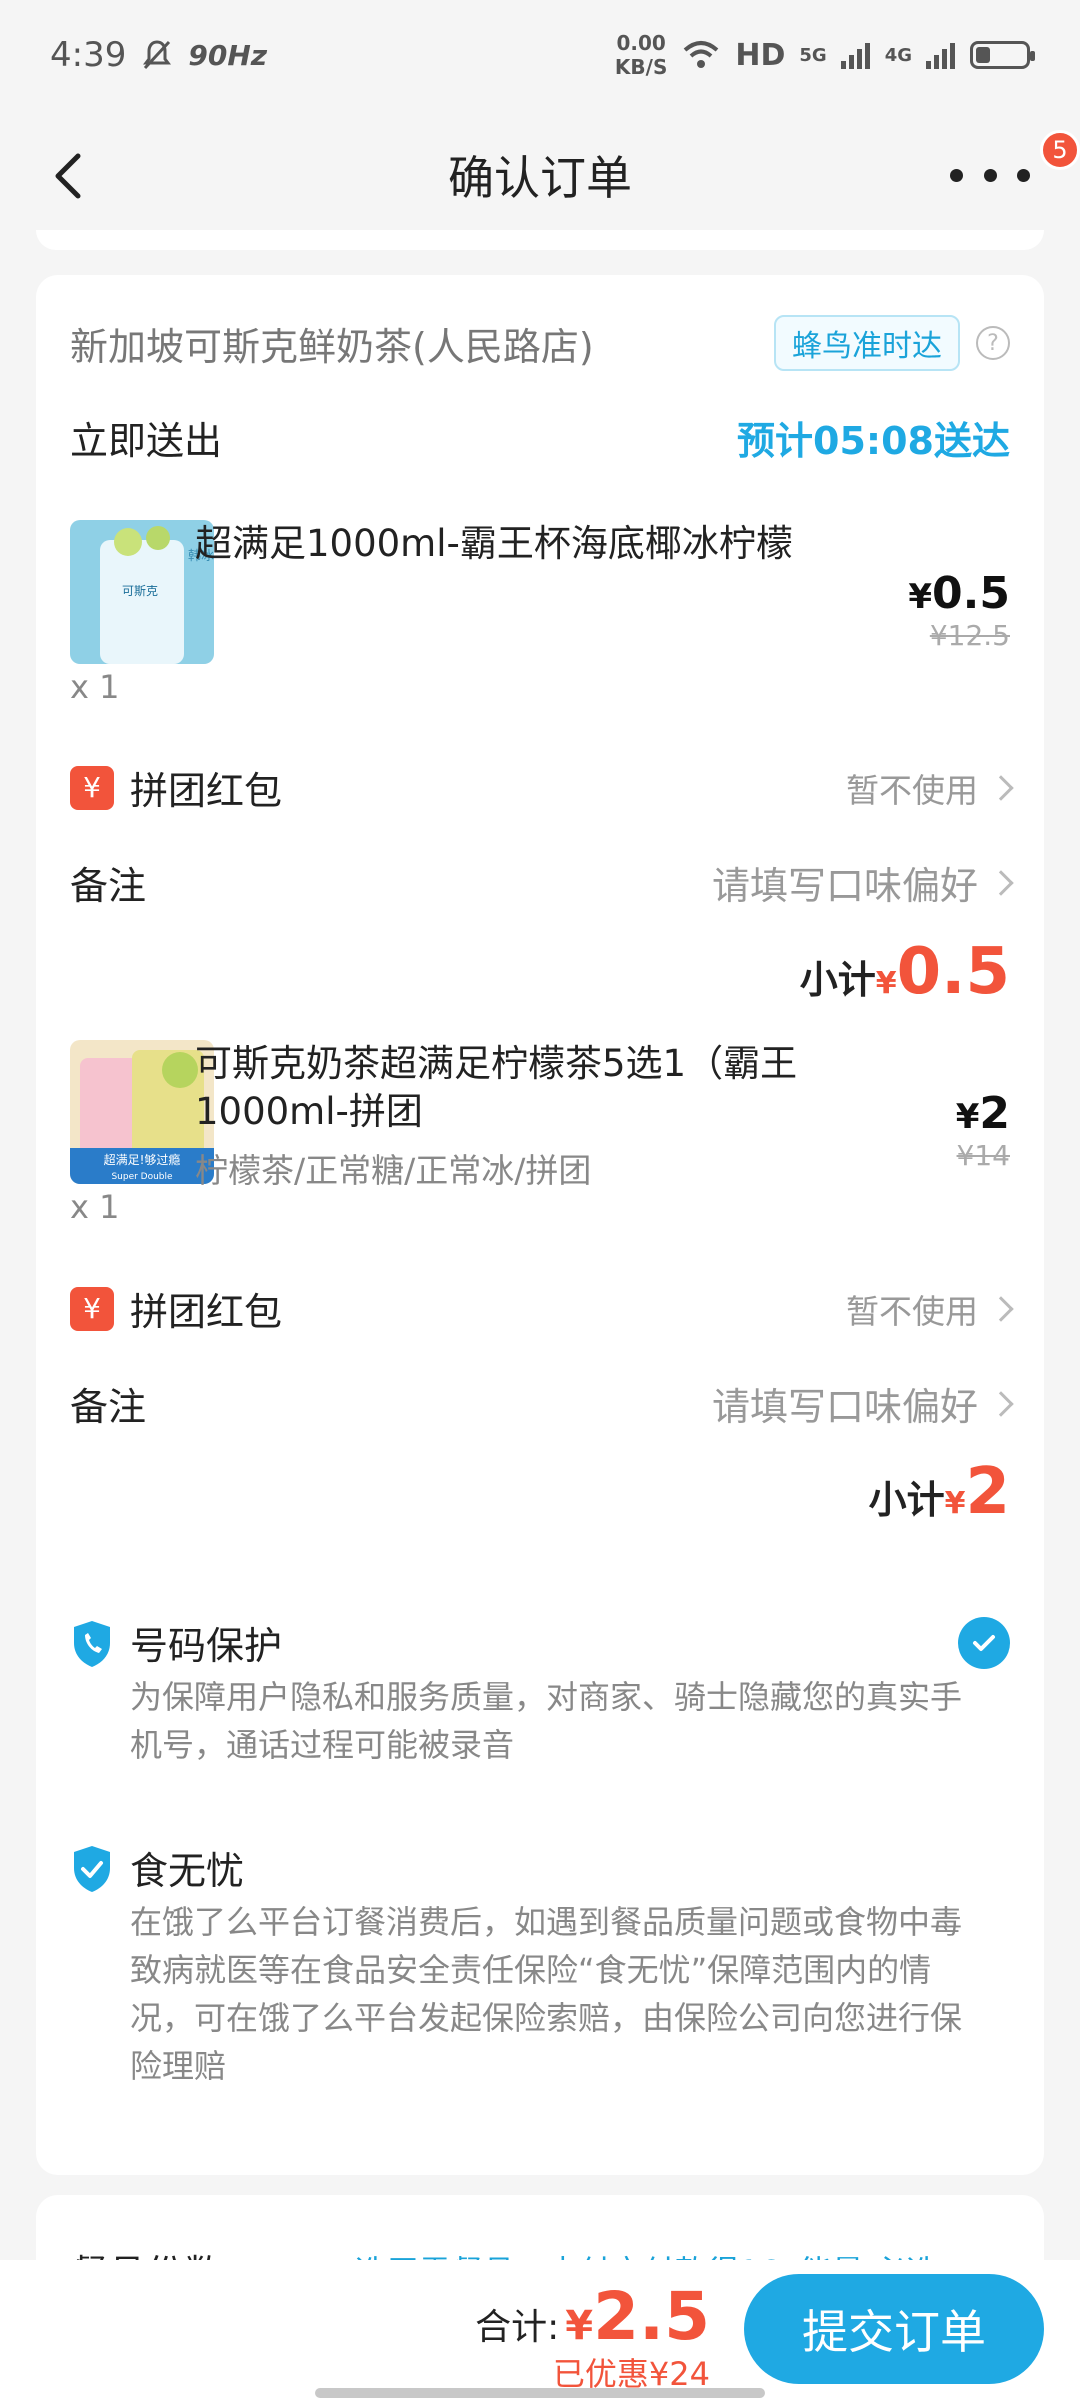 The image size is (1080, 2400). I want to click on total-label: 合计:, so click(517, 2327).